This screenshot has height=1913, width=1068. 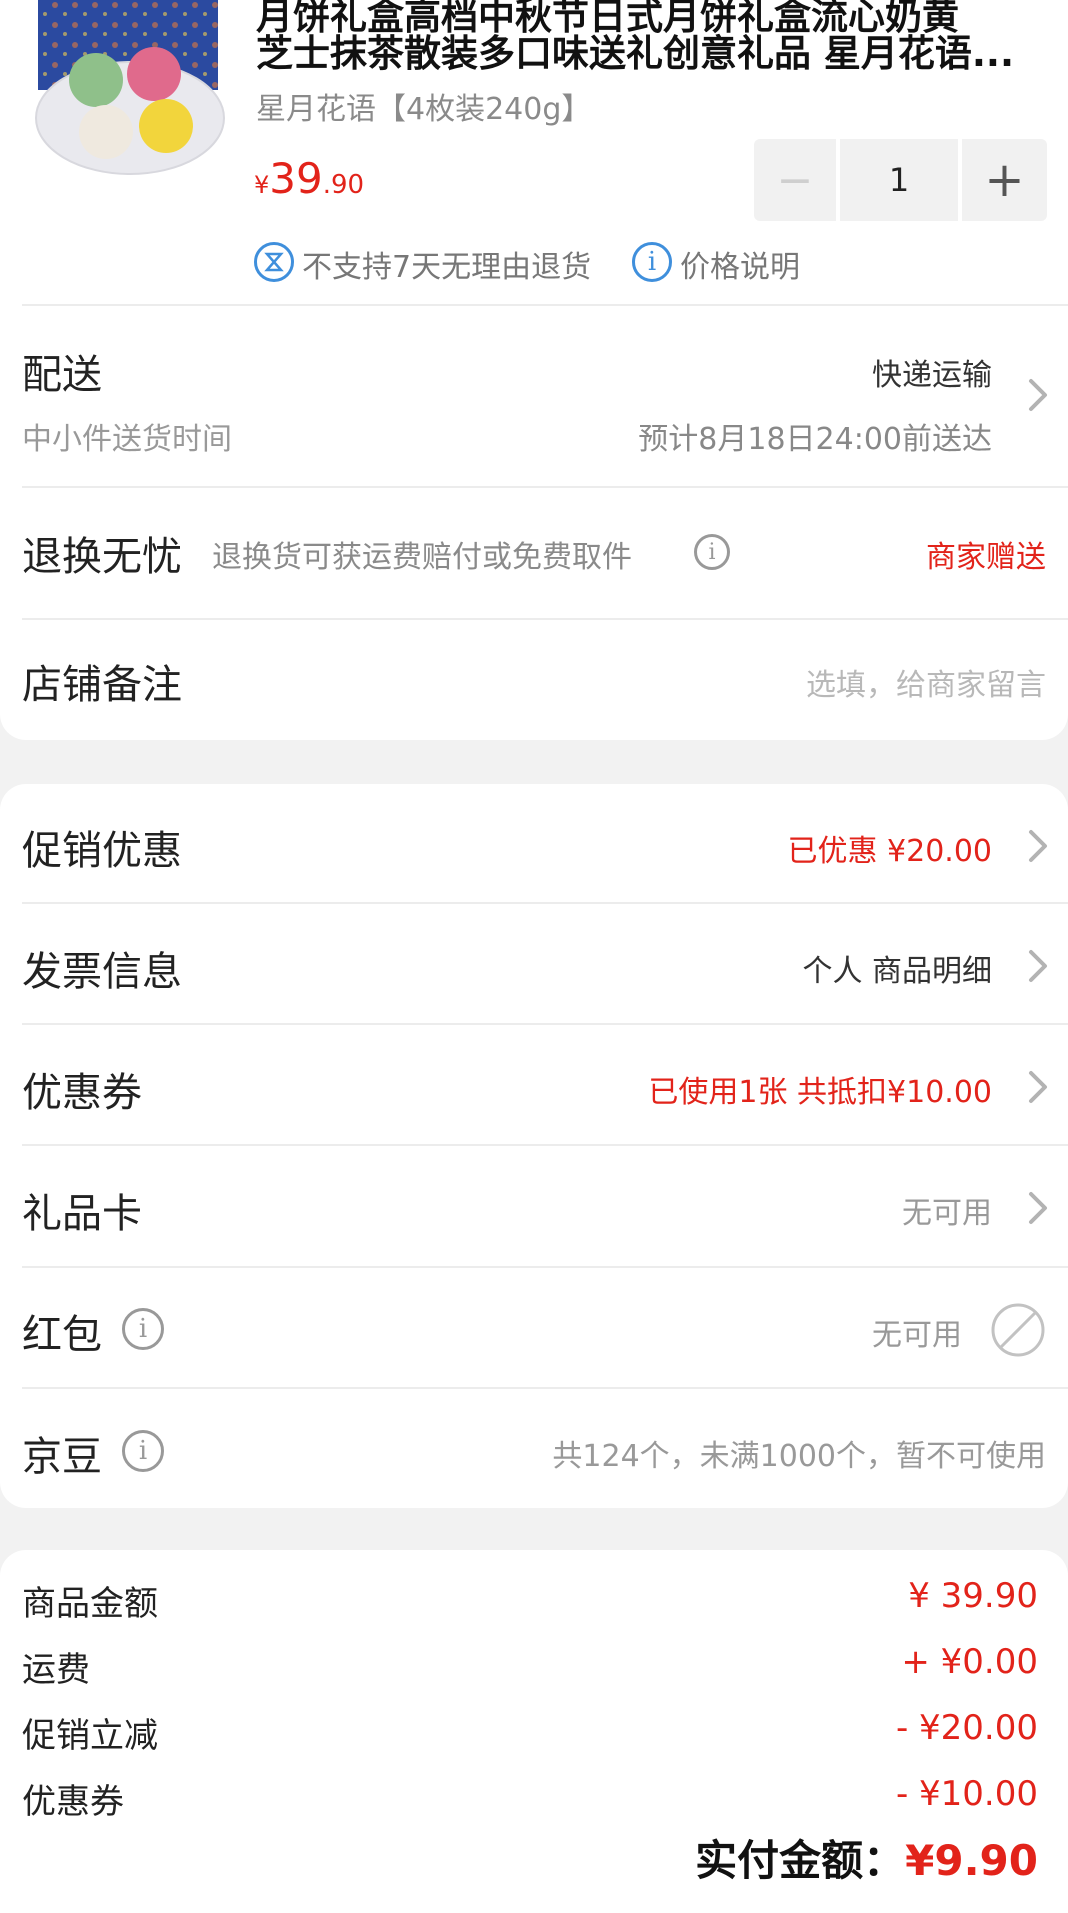 I want to click on price-note-link: 价格说明, so click(x=740, y=264).